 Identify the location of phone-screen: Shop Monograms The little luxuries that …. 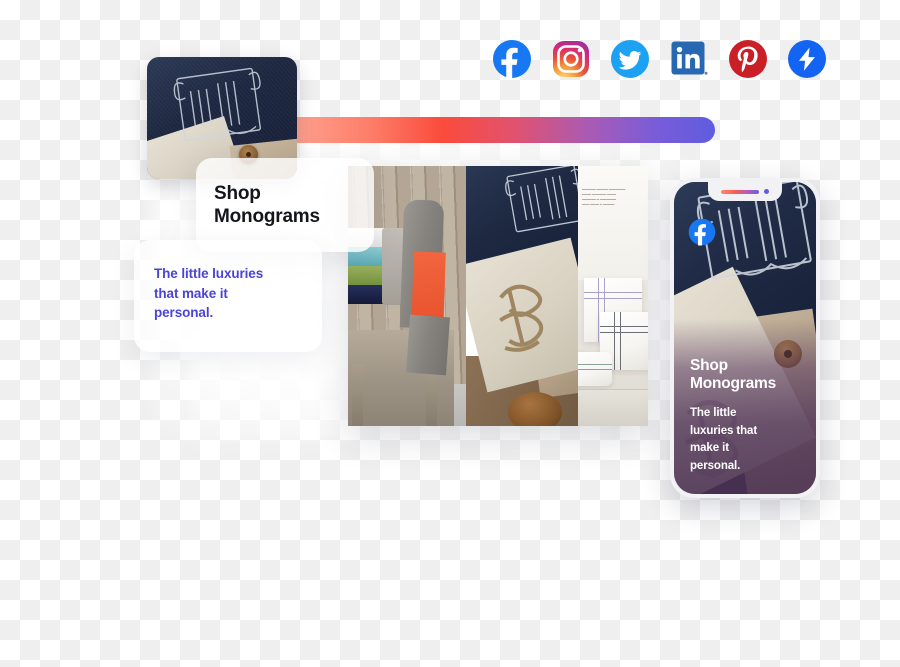
(745, 338).